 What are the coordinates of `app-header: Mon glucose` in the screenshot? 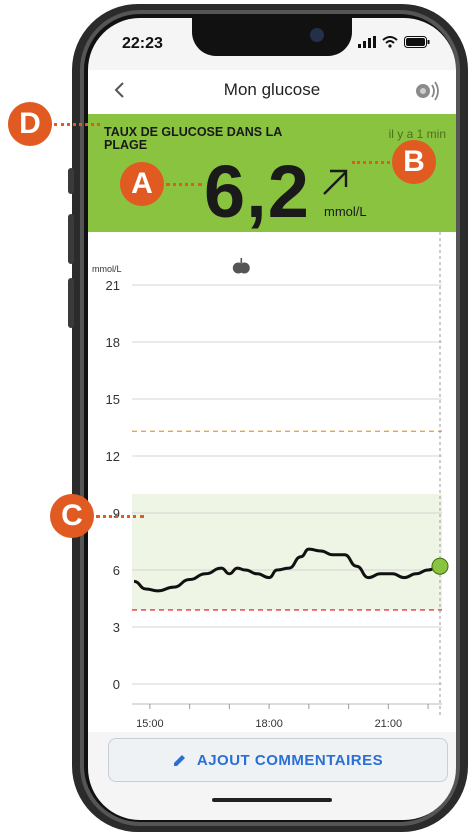 It's located at (272, 92).